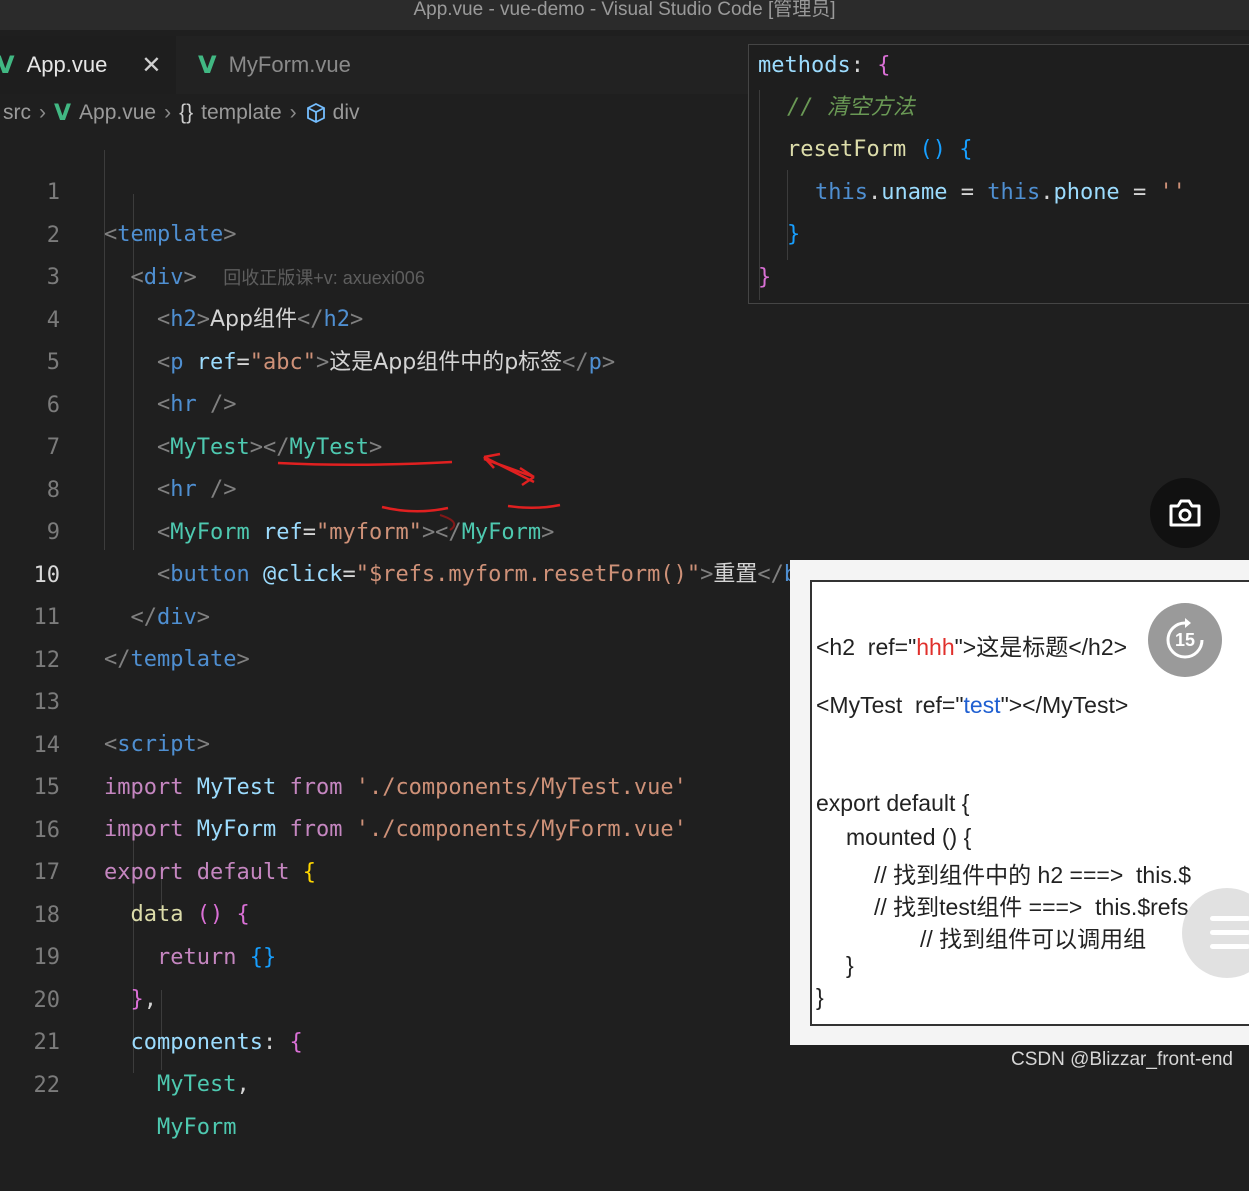 The width and height of the screenshot is (1249, 1191). What do you see at coordinates (17, 113) in the screenshot?
I see `breadcrumb-folder: src` at bounding box center [17, 113].